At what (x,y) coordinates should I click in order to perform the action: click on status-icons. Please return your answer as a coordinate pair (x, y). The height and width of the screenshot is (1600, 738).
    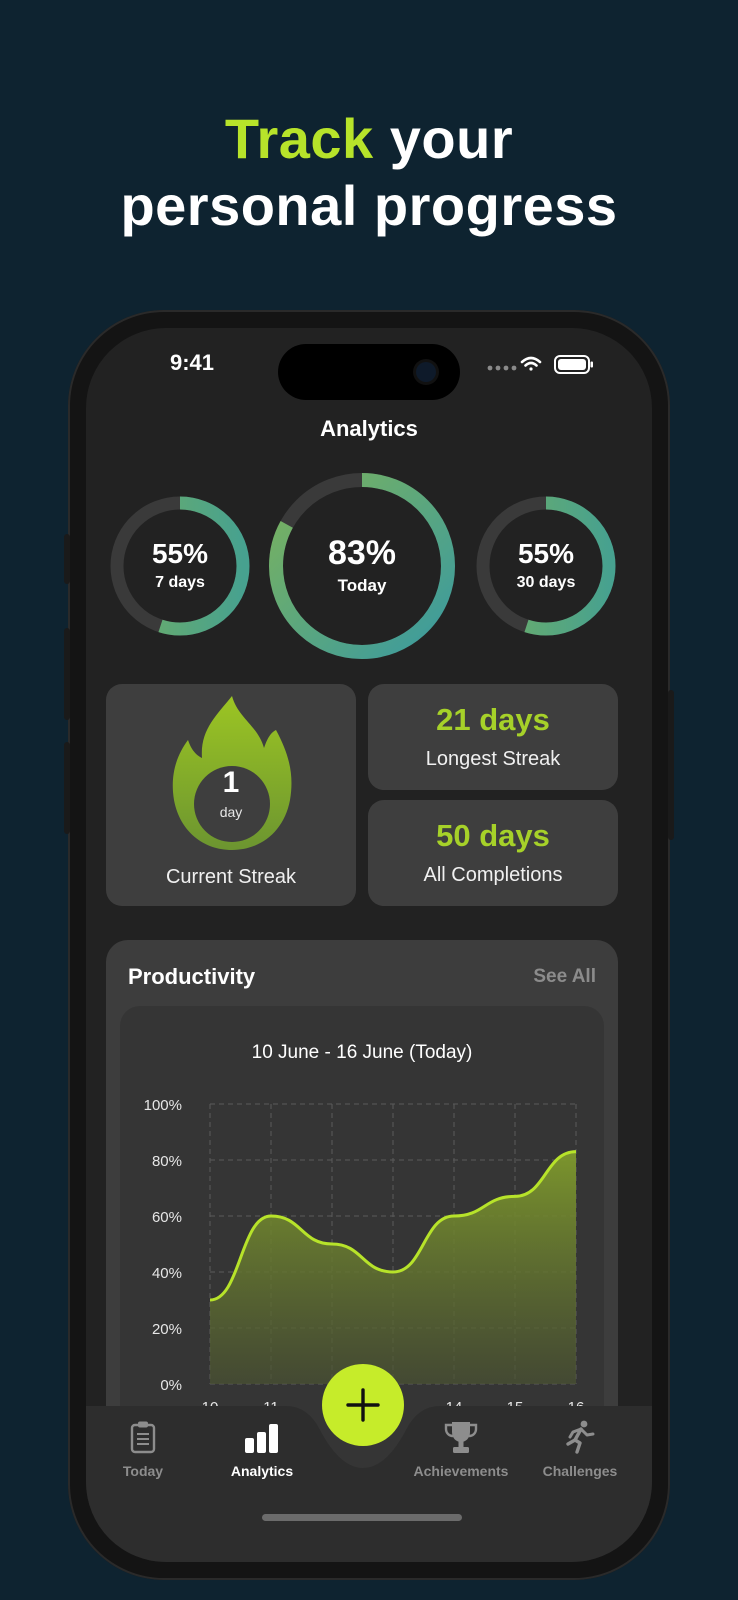
    Looking at the image, I should click on (541, 368).